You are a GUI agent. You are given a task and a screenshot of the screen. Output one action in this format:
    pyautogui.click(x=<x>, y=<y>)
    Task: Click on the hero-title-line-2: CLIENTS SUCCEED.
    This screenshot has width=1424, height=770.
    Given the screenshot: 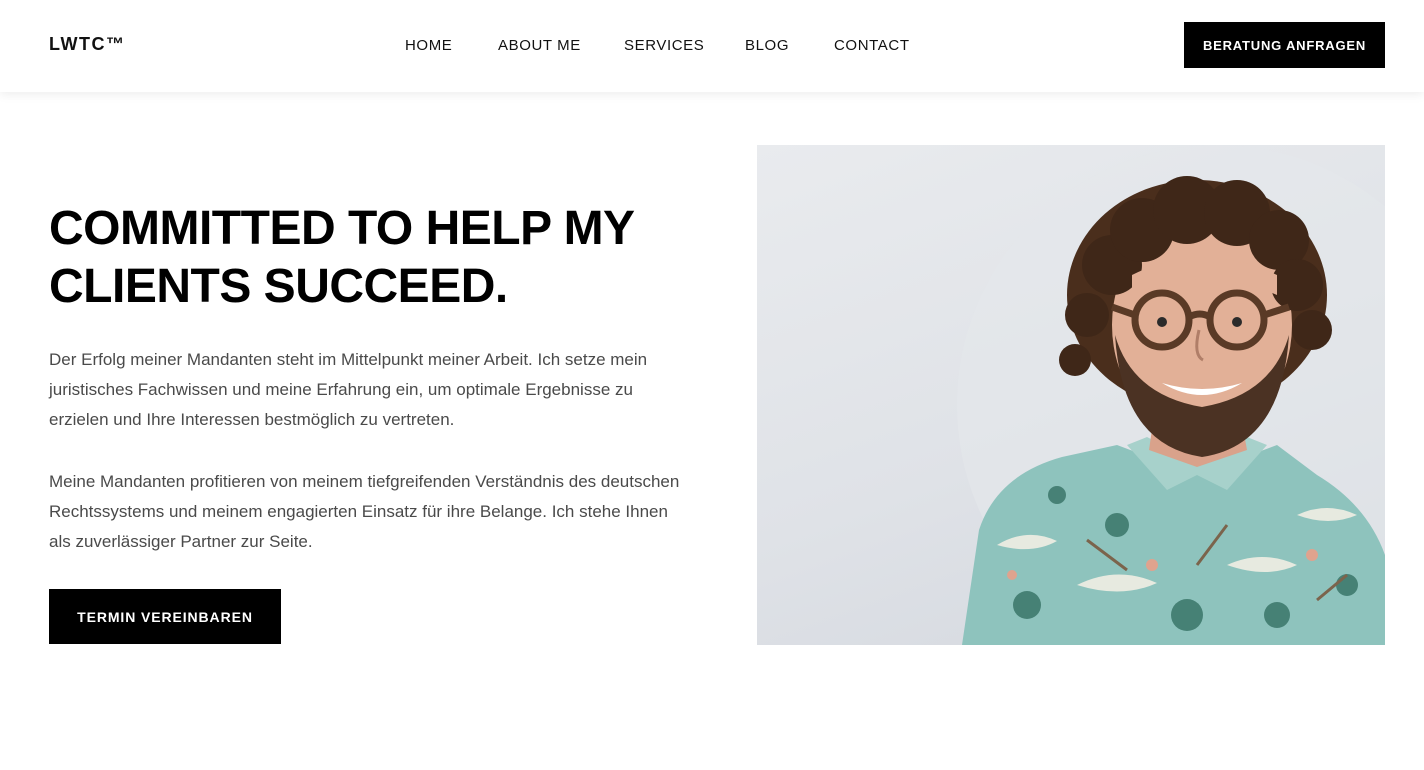 What is the action you would take?
    pyautogui.click(x=278, y=286)
    